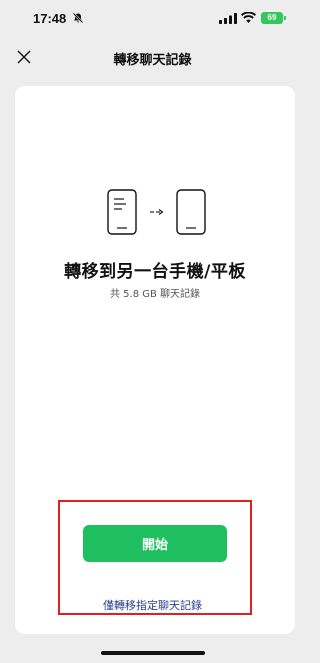 The image size is (320, 663). What do you see at coordinates (155, 294) in the screenshot?
I see `chat-size-label: 共 5.8 GB 聊天記錄` at bounding box center [155, 294].